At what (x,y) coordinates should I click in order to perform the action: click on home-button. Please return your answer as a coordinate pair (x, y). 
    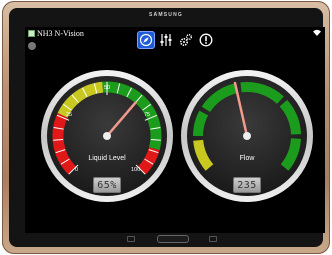
    Looking at the image, I should click on (173, 239).